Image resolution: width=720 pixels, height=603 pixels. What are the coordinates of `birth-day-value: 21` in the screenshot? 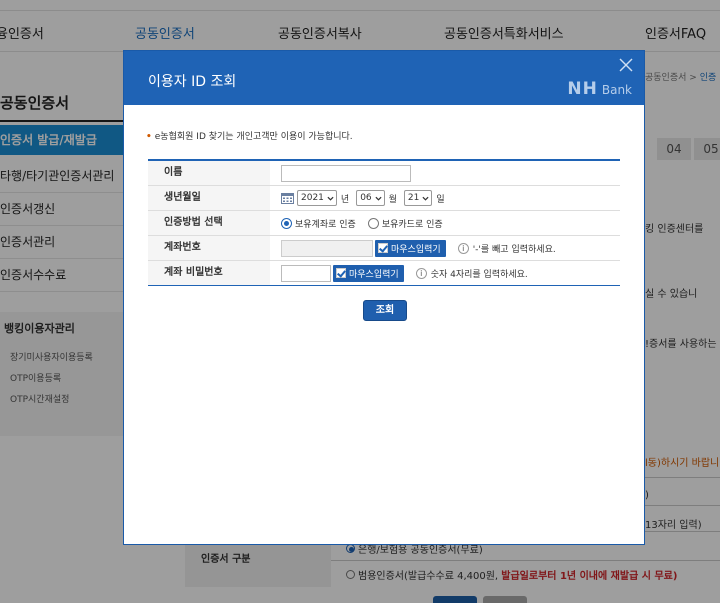 It's located at (413, 198).